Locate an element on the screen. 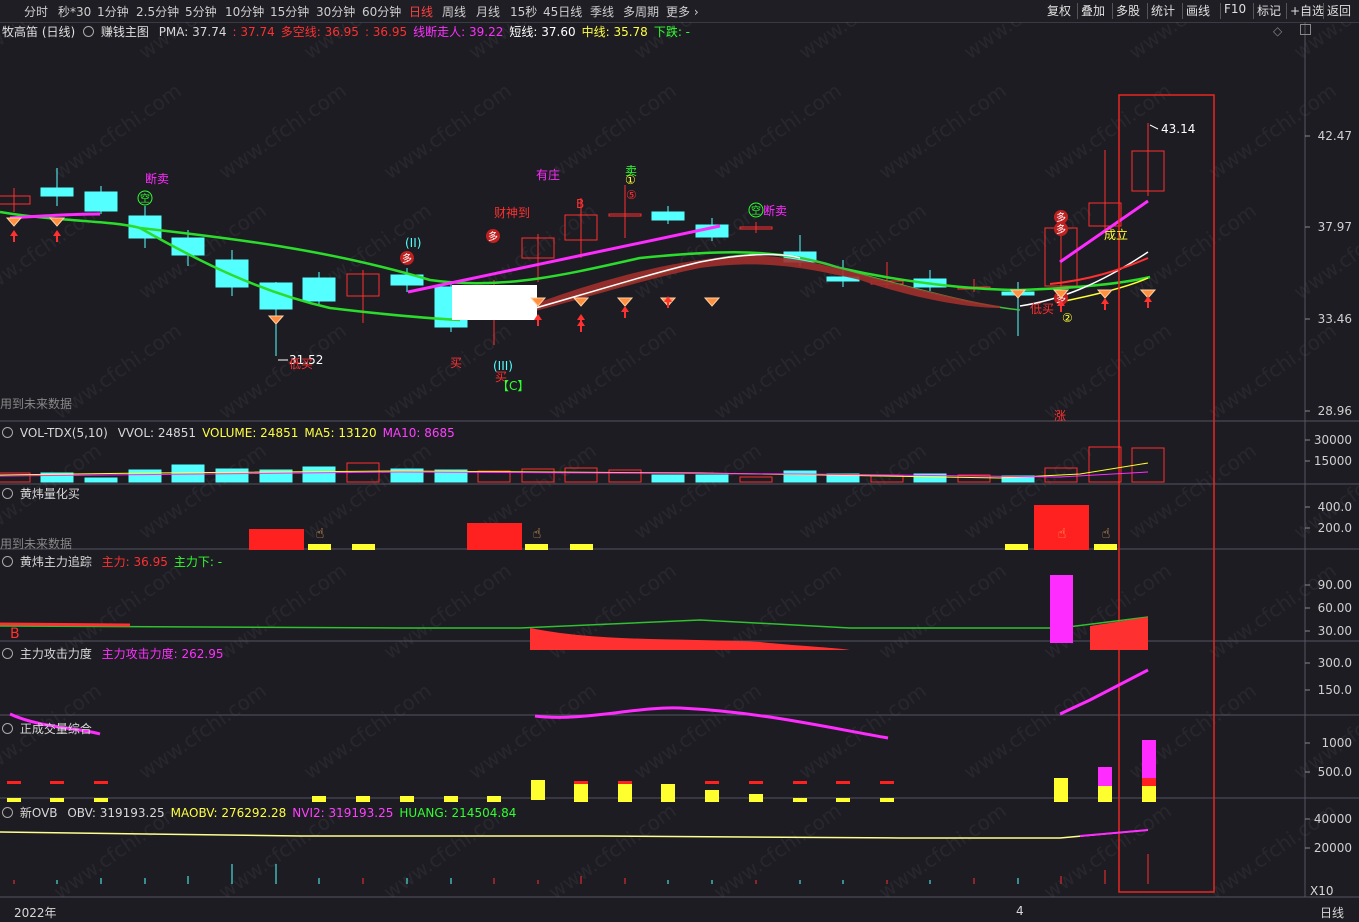  track-panel-name: 黄炜主力追踪 is located at coordinates (56, 562).